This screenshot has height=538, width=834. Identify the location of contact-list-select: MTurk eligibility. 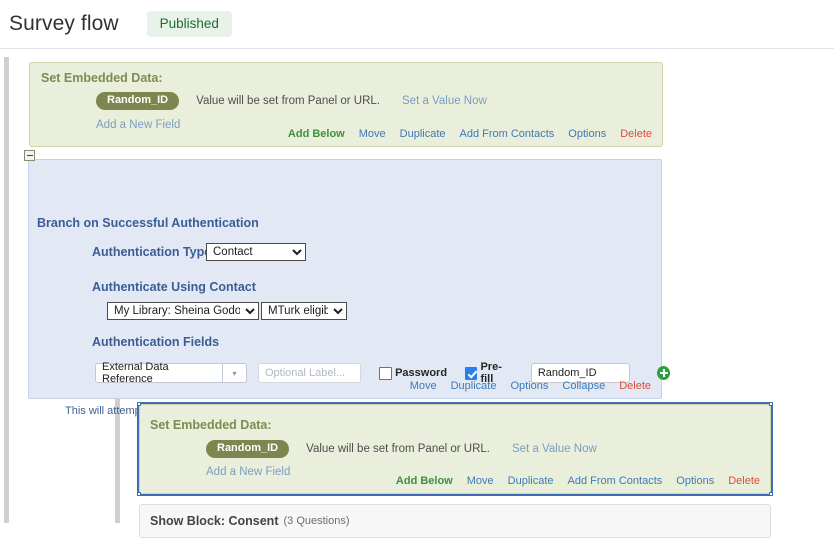
(304, 311).